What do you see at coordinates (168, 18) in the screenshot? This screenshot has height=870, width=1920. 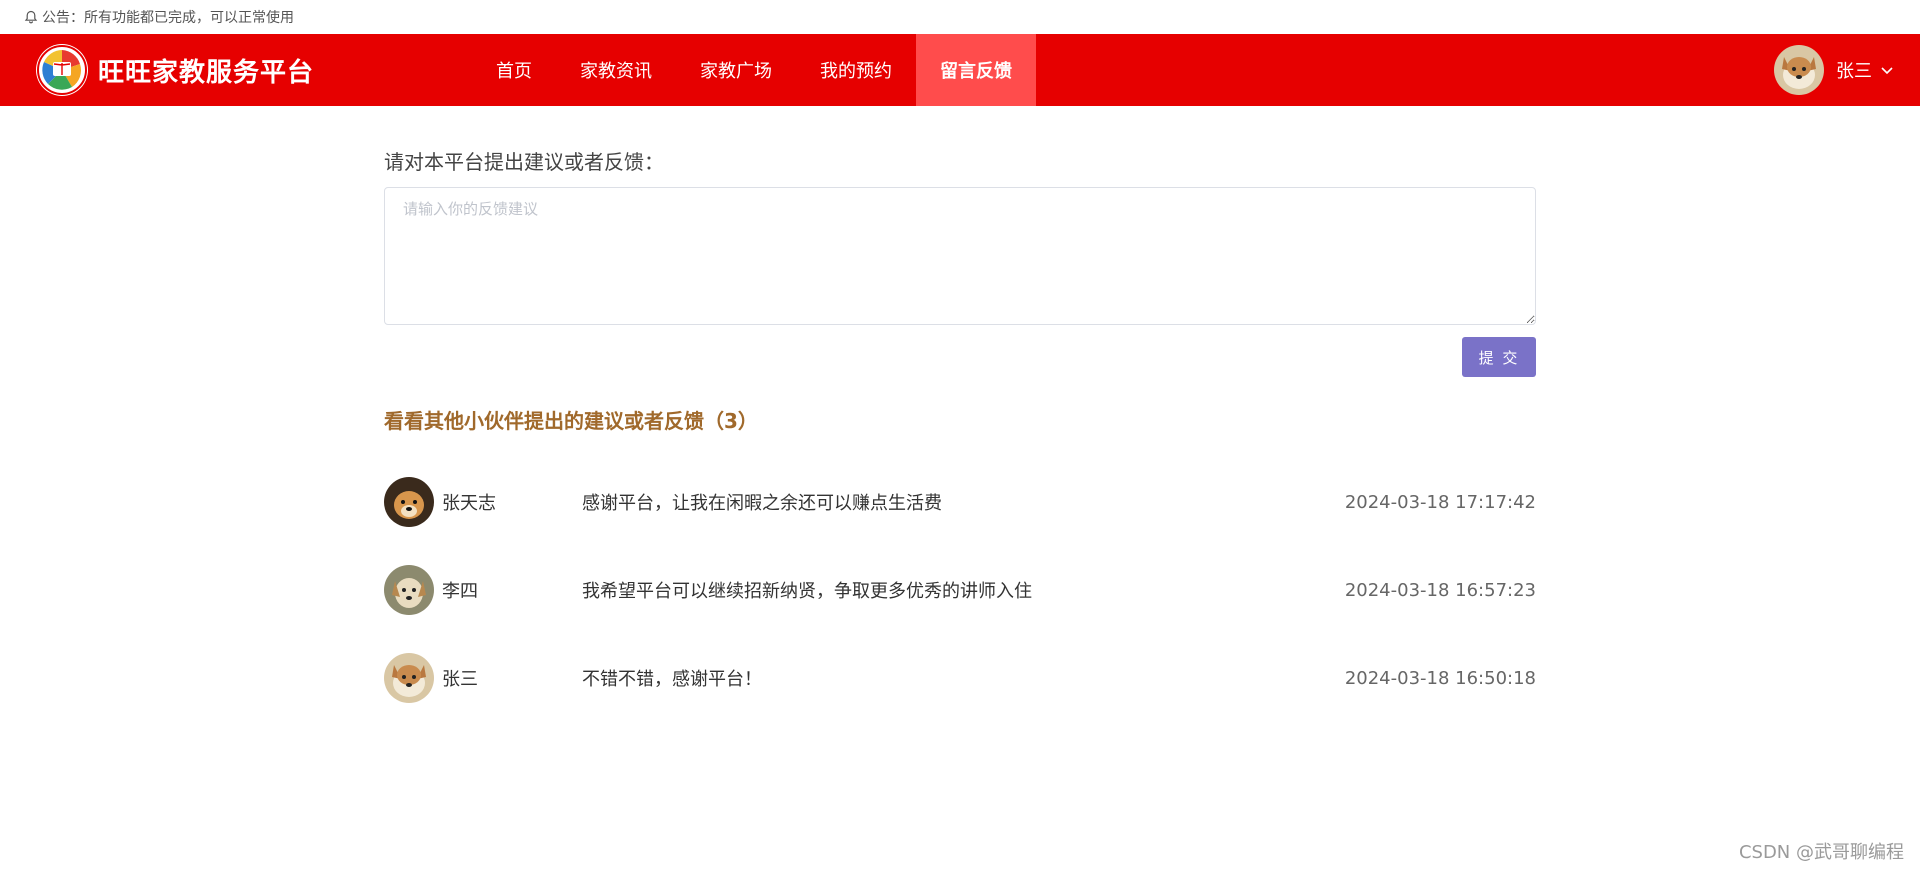 I see `notice-text: 公告：所有功能都已完成，可以正常使用` at bounding box center [168, 18].